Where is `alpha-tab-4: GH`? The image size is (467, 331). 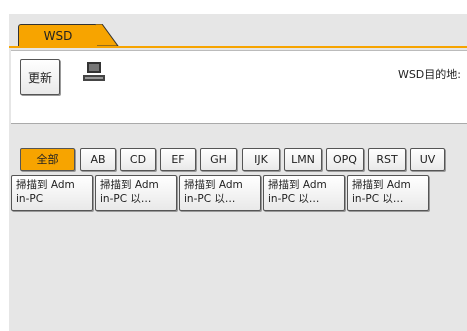 alpha-tab-4: GH is located at coordinates (218, 159).